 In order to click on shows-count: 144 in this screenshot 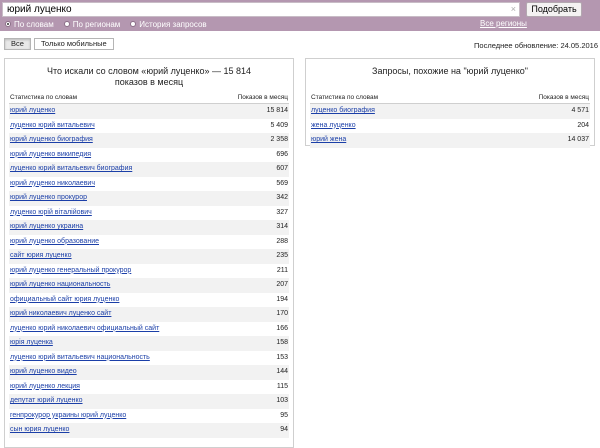, I will do `click(282, 371)`.